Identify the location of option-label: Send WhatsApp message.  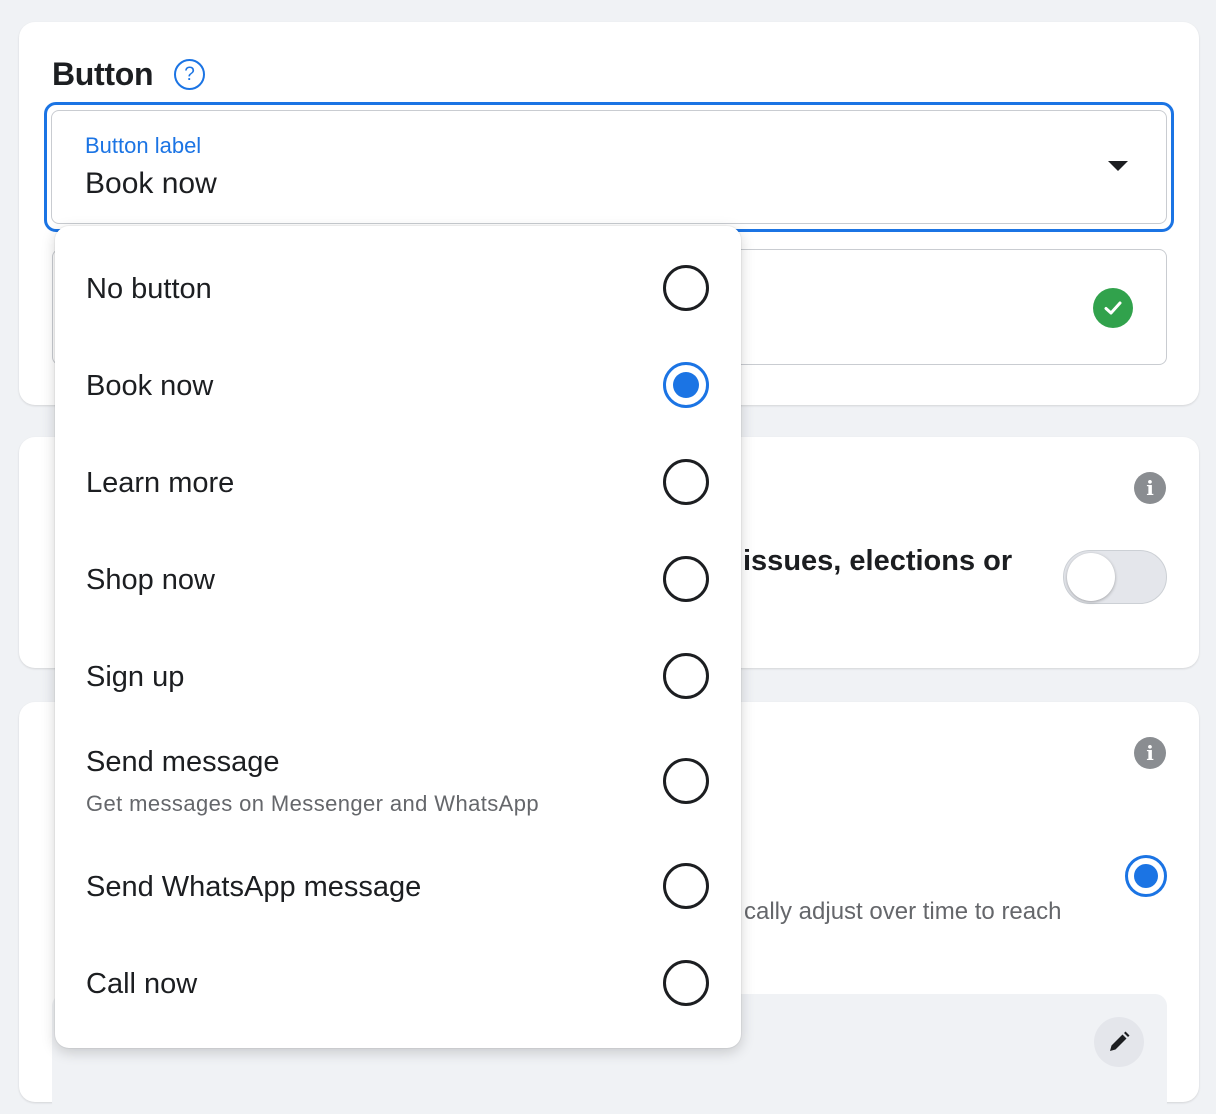
(254, 887).